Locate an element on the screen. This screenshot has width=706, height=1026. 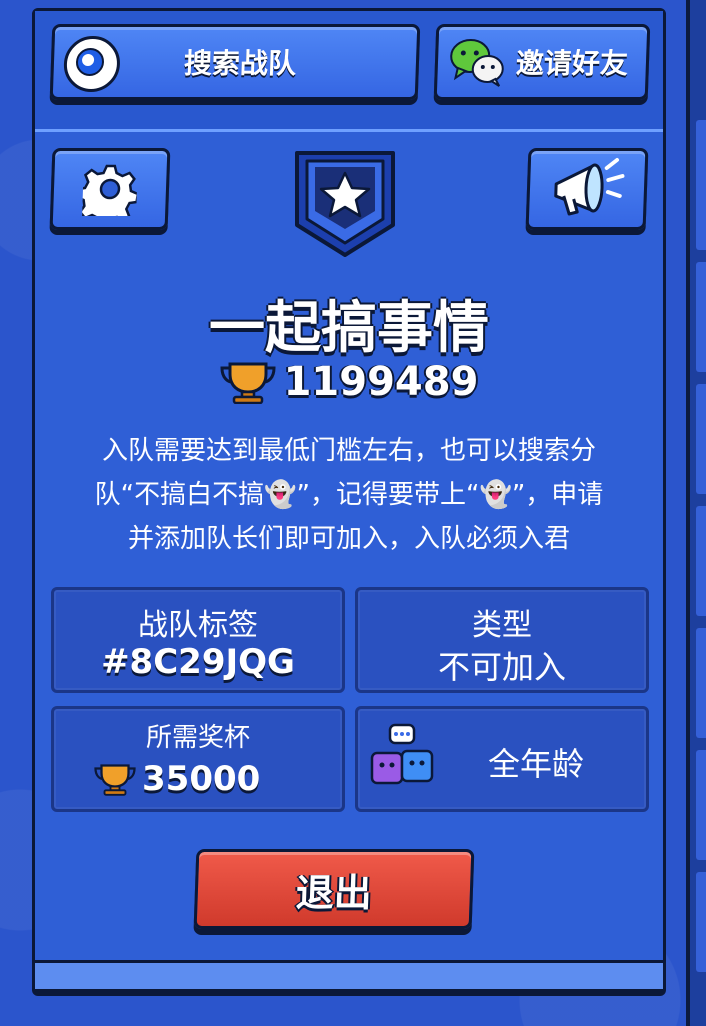
description-line: 入队需要达到最低门槛左右，也可以搜索分 is located at coordinates (348, 451).